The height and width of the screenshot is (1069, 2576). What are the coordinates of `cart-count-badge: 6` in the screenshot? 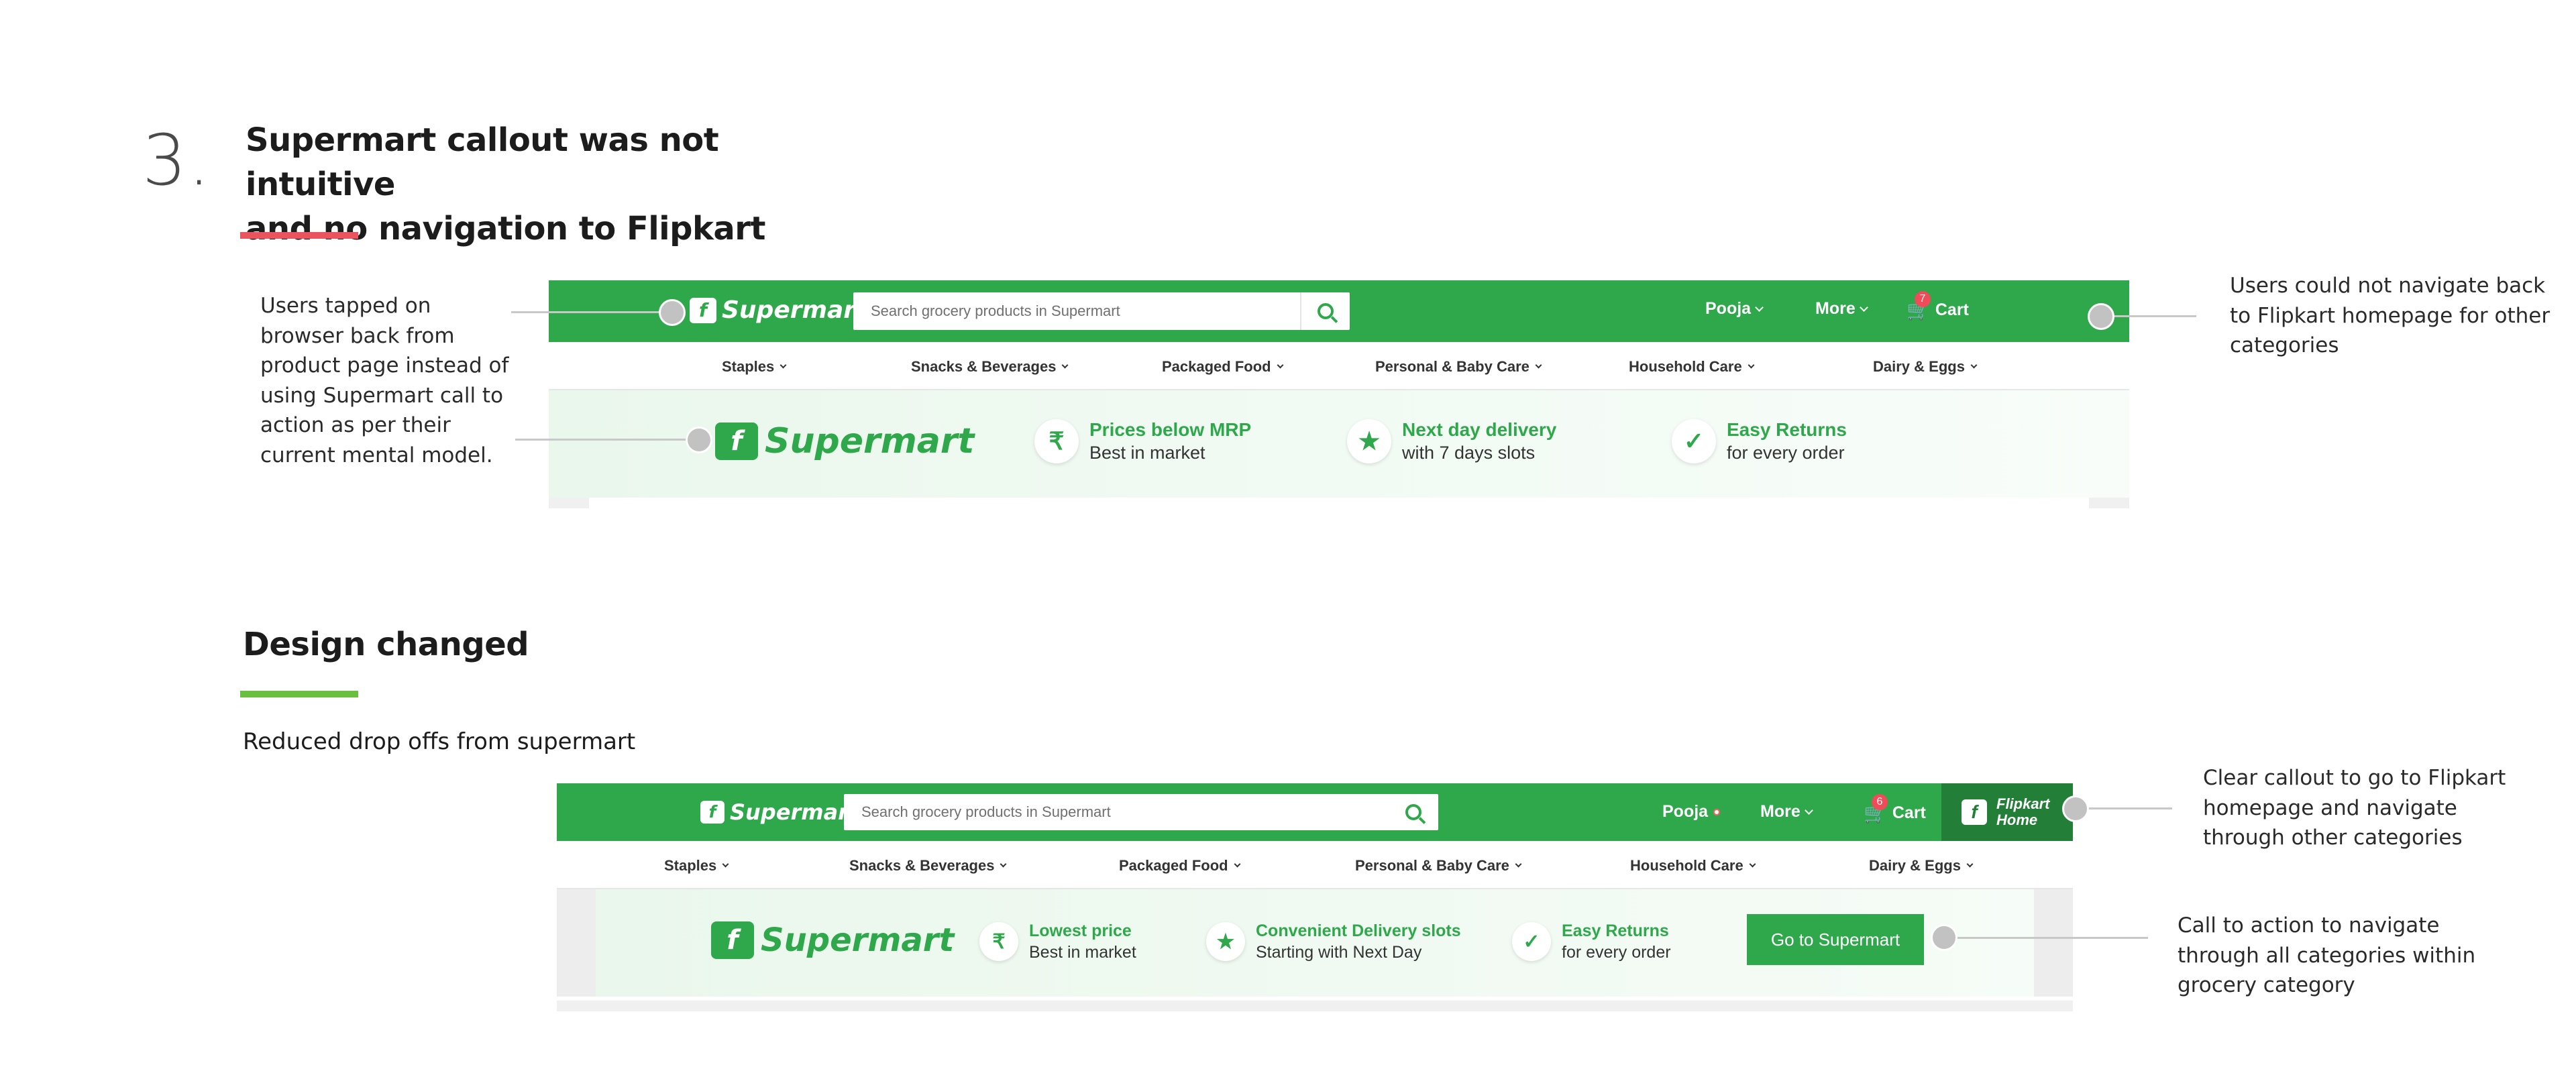 It's located at (1880, 802).